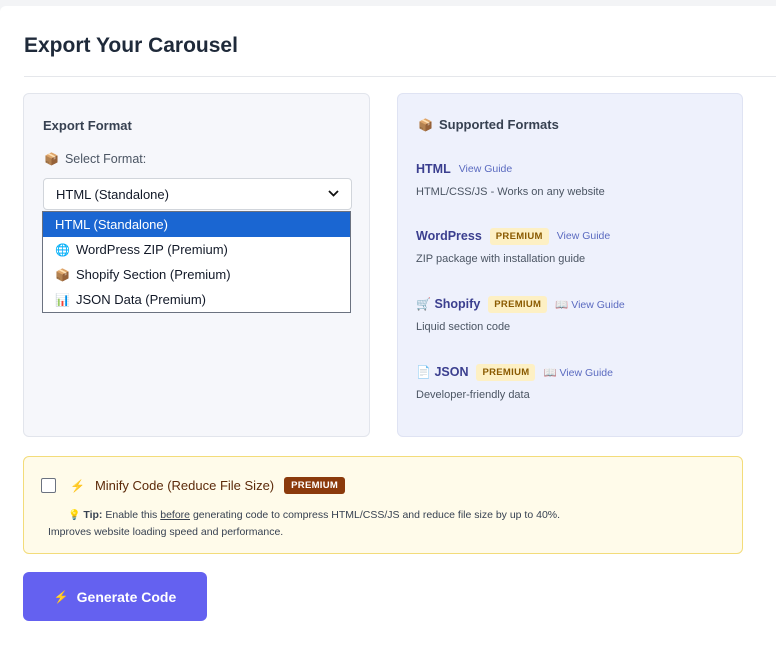 This screenshot has width=776, height=660. Describe the element at coordinates (433, 169) in the screenshot. I see `format-name: HTML` at that location.